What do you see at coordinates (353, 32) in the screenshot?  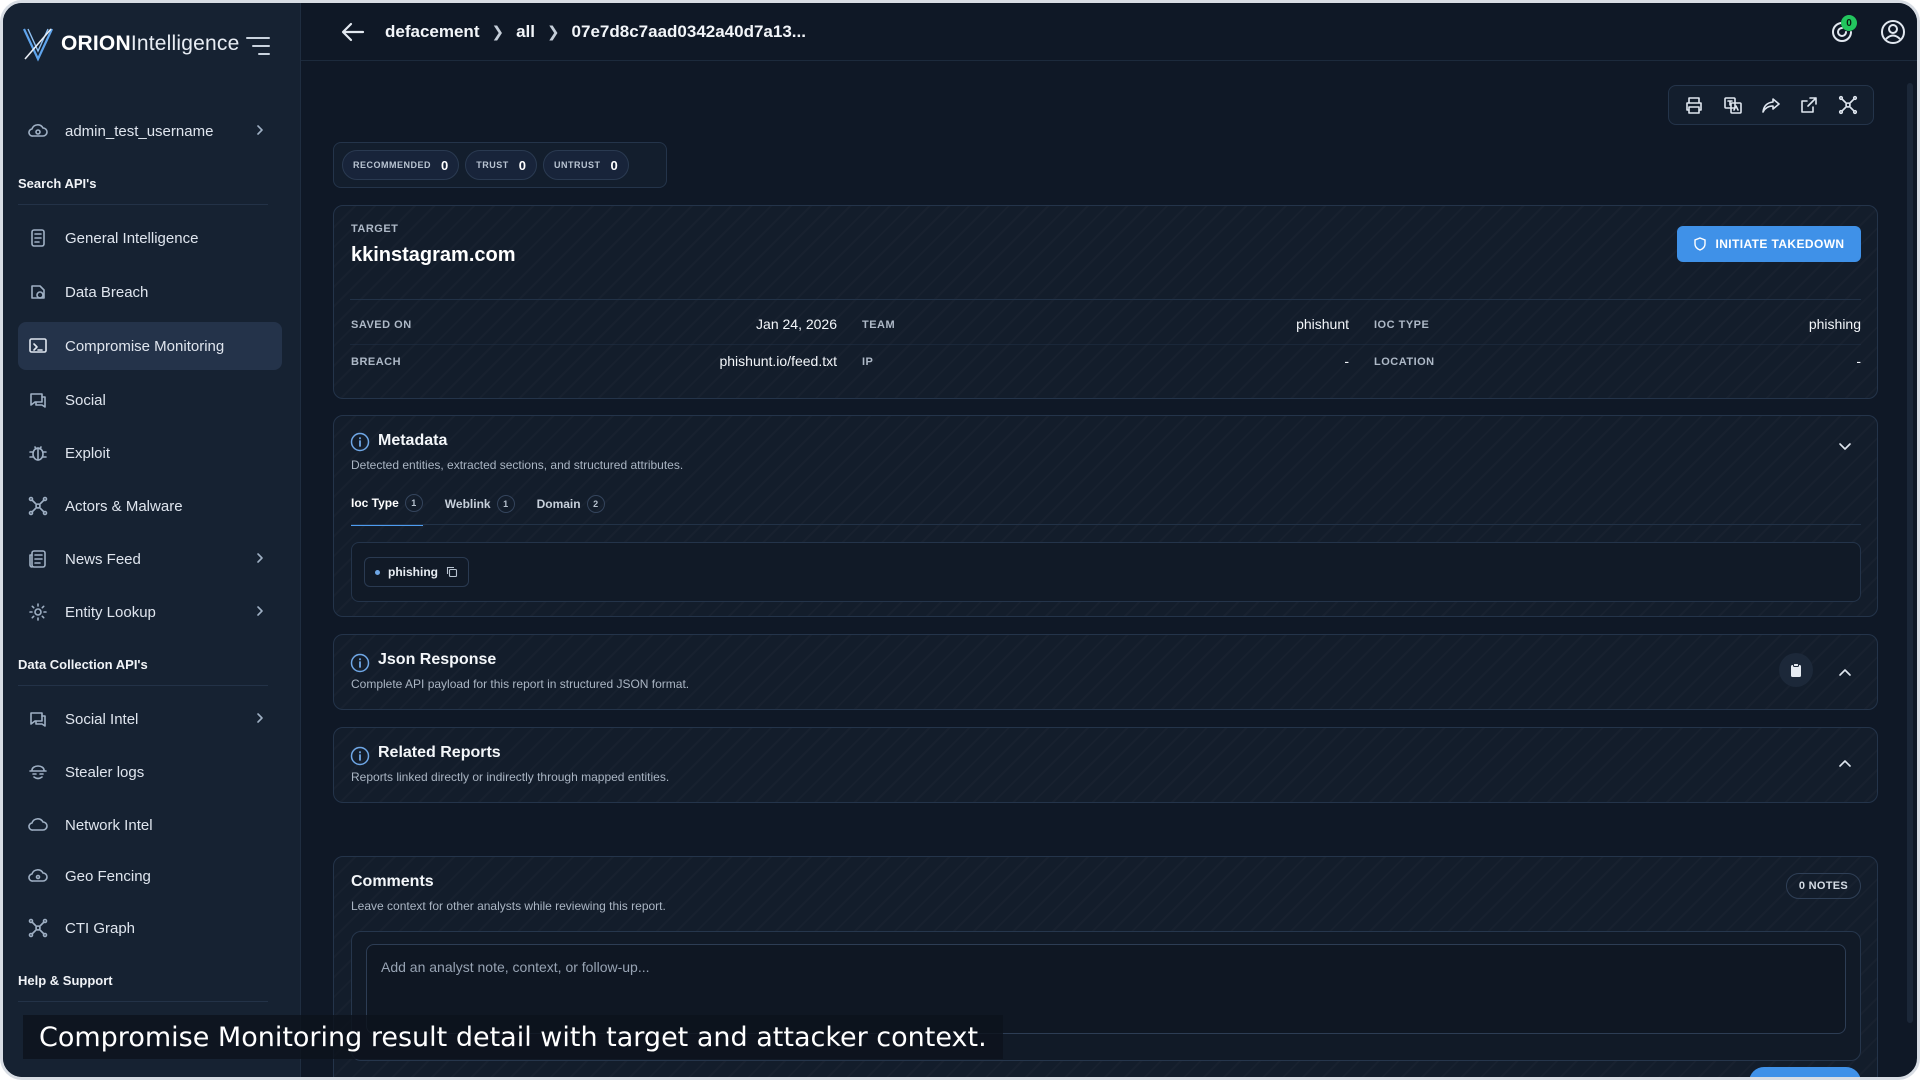 I see `back-arrow-icon` at bounding box center [353, 32].